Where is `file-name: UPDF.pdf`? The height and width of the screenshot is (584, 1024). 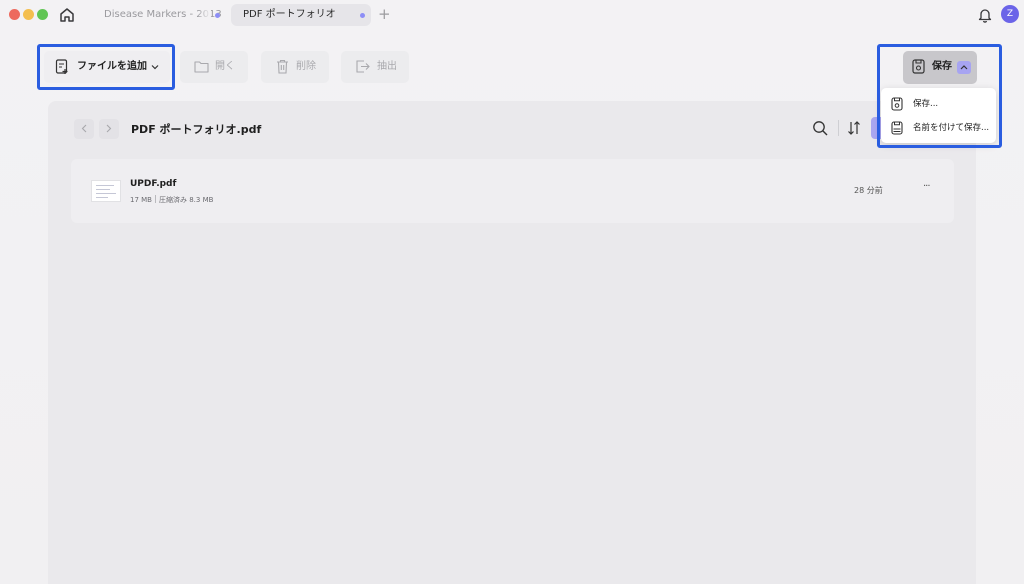 file-name: UPDF.pdf is located at coordinates (153, 184).